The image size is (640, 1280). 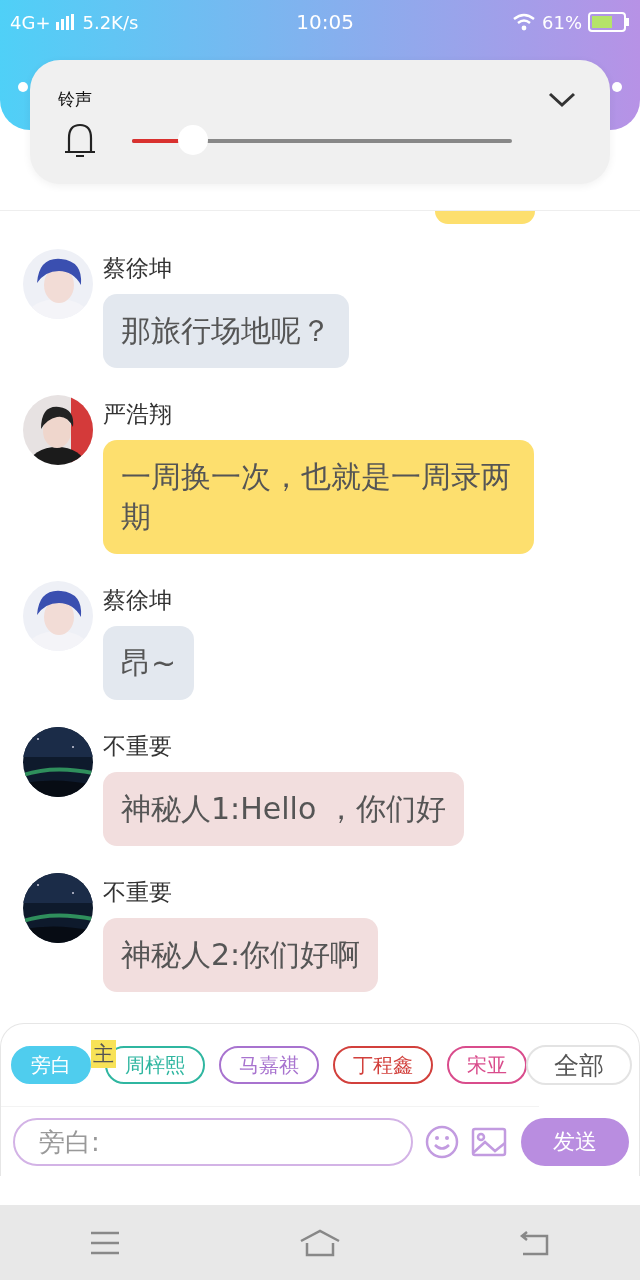 What do you see at coordinates (535, 1242) in the screenshot?
I see `back-icon` at bounding box center [535, 1242].